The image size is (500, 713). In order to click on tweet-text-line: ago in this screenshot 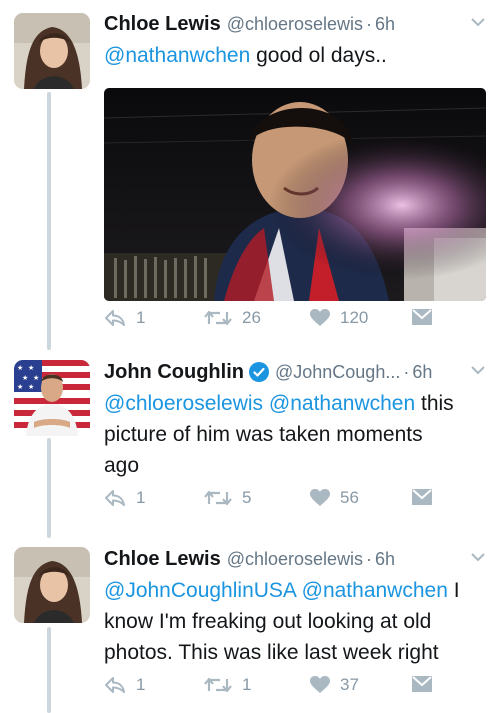, I will do `click(122, 465)`.